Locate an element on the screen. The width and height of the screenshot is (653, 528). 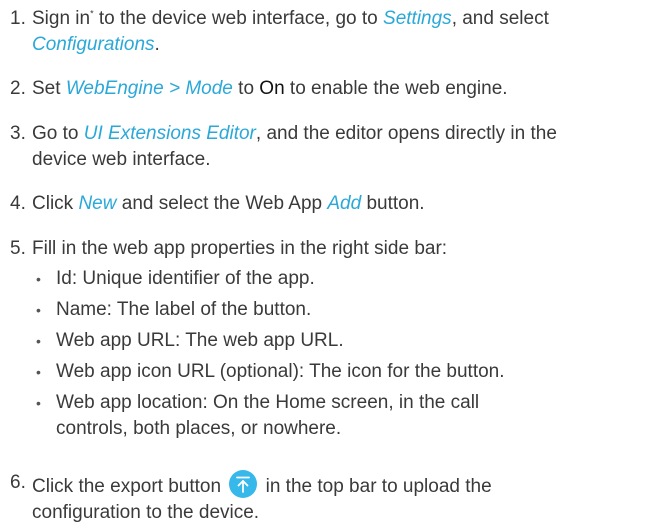
list-item: • Id: Unique identifier of the app. is located at coordinates (338, 281).